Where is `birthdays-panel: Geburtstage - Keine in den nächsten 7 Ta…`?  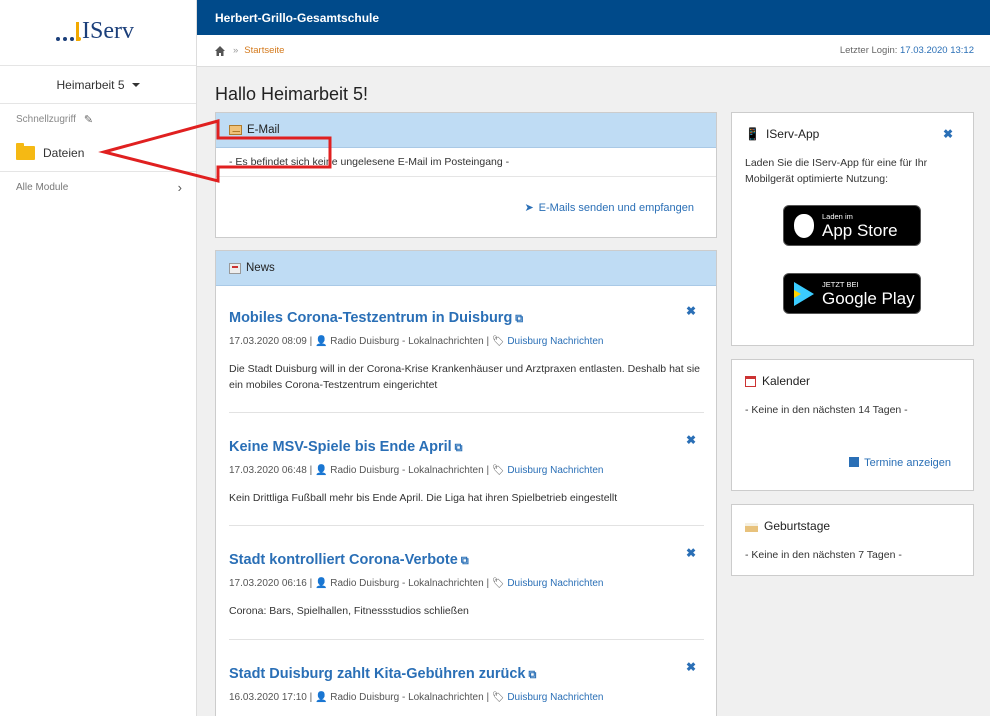
birthdays-panel: Geburtstage - Keine in den nächsten 7 Ta… is located at coordinates (852, 540).